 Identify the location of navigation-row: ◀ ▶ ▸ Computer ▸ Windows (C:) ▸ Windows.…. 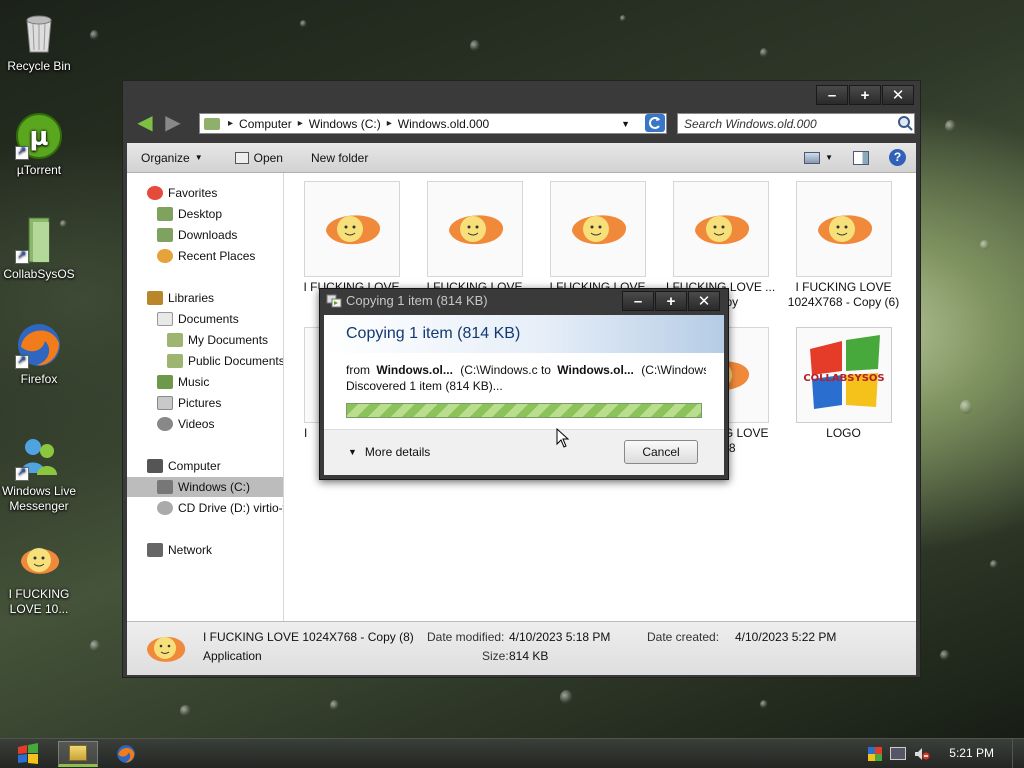
(521, 124).